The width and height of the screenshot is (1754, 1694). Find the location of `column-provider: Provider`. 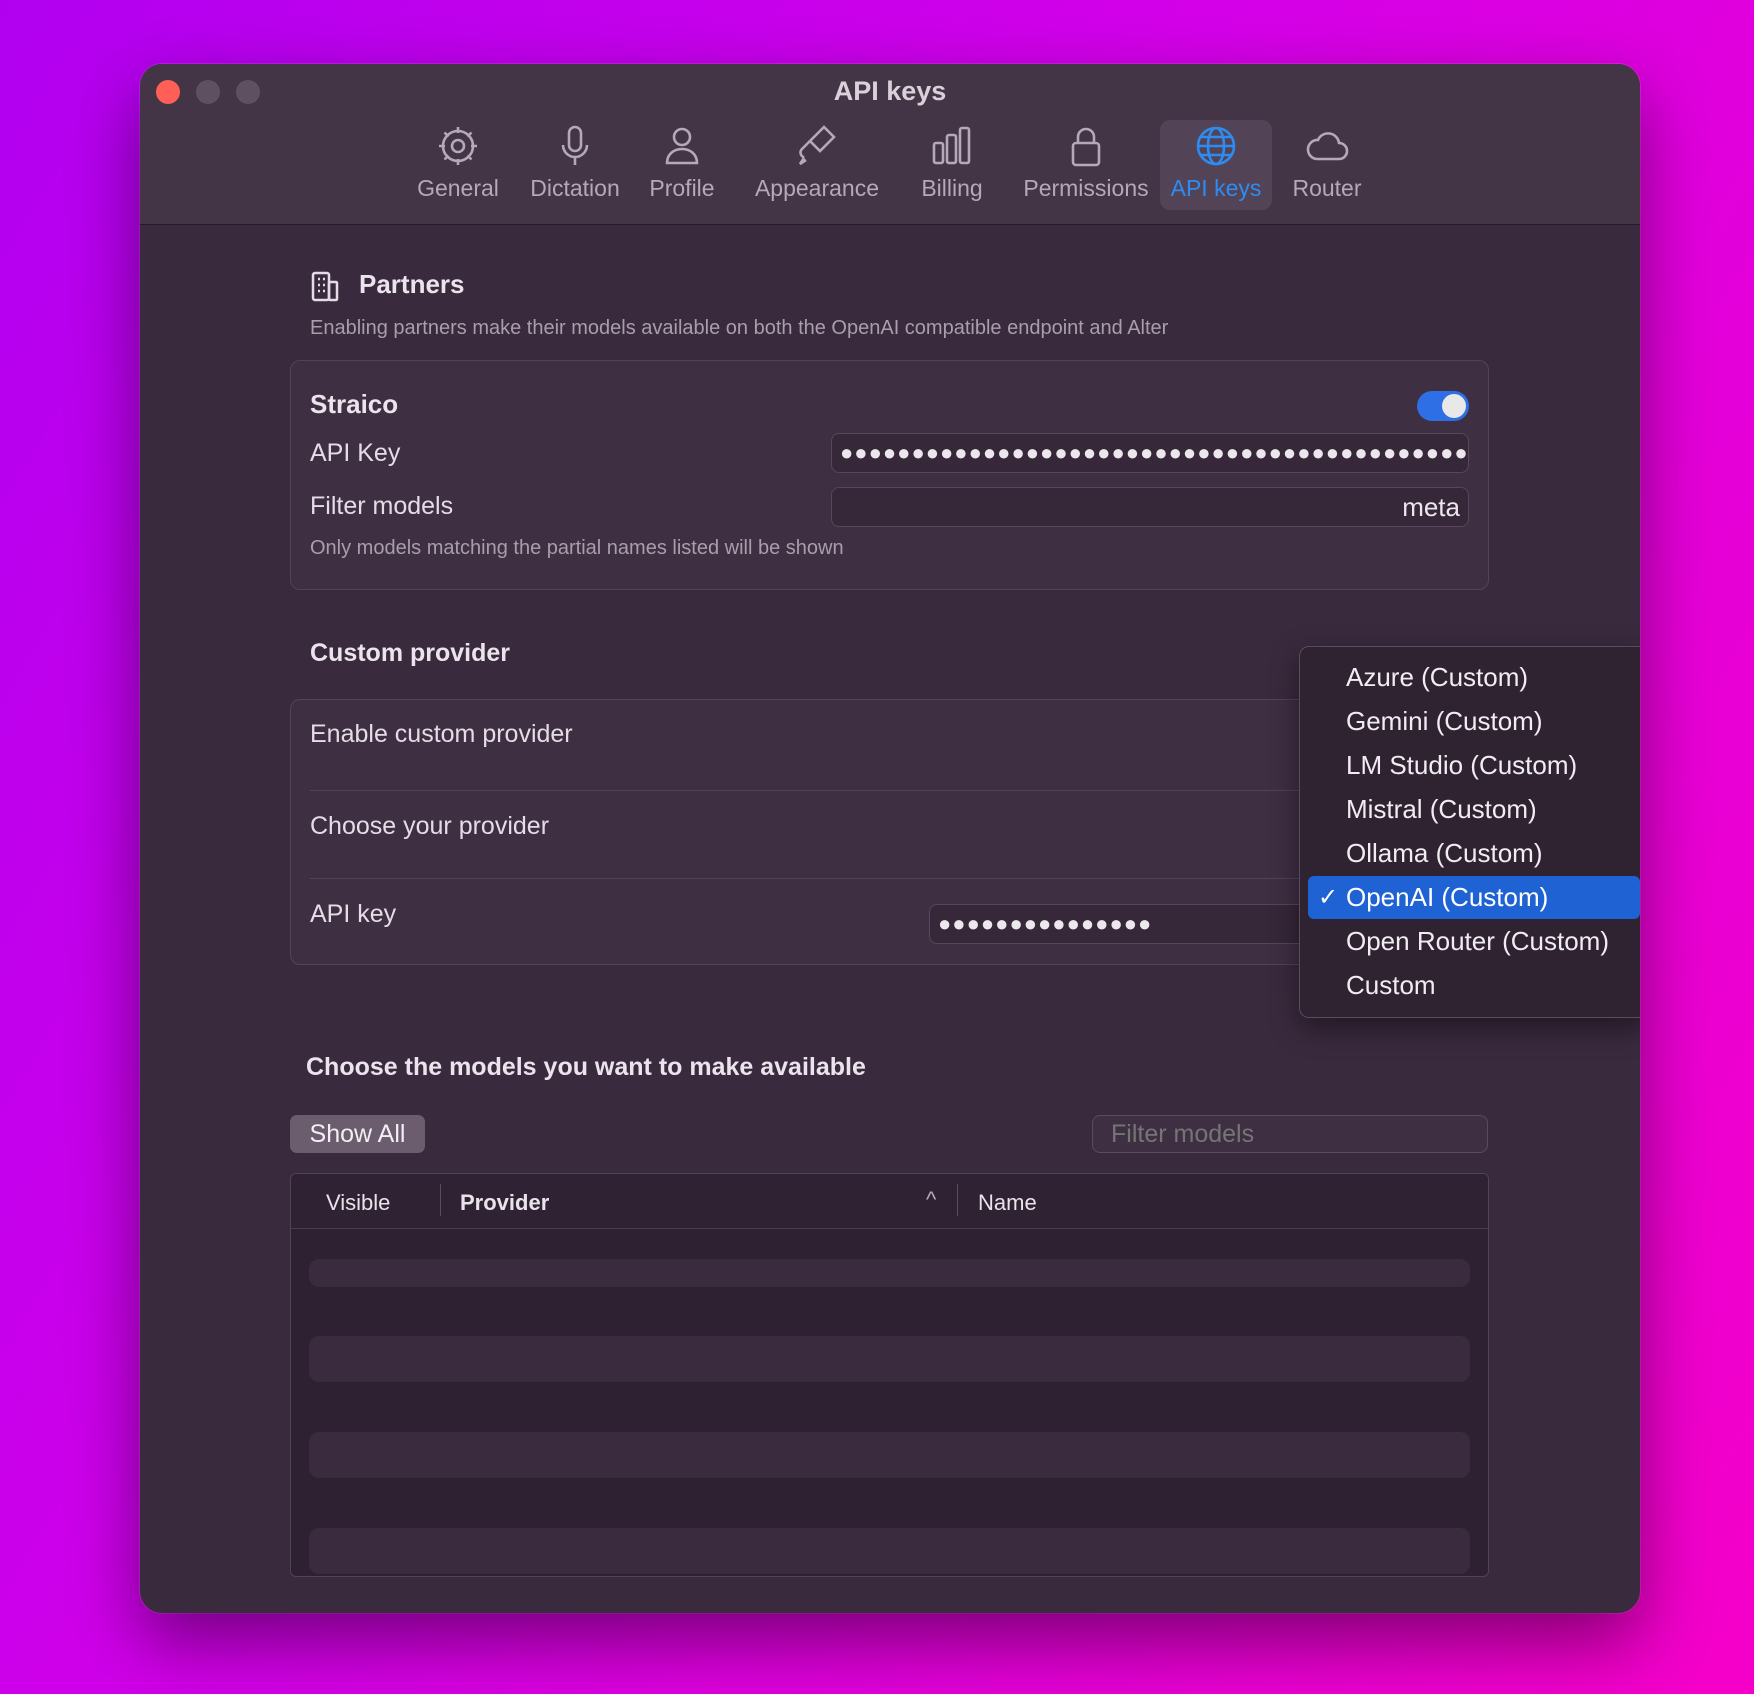

column-provider: Provider is located at coordinates (504, 1203).